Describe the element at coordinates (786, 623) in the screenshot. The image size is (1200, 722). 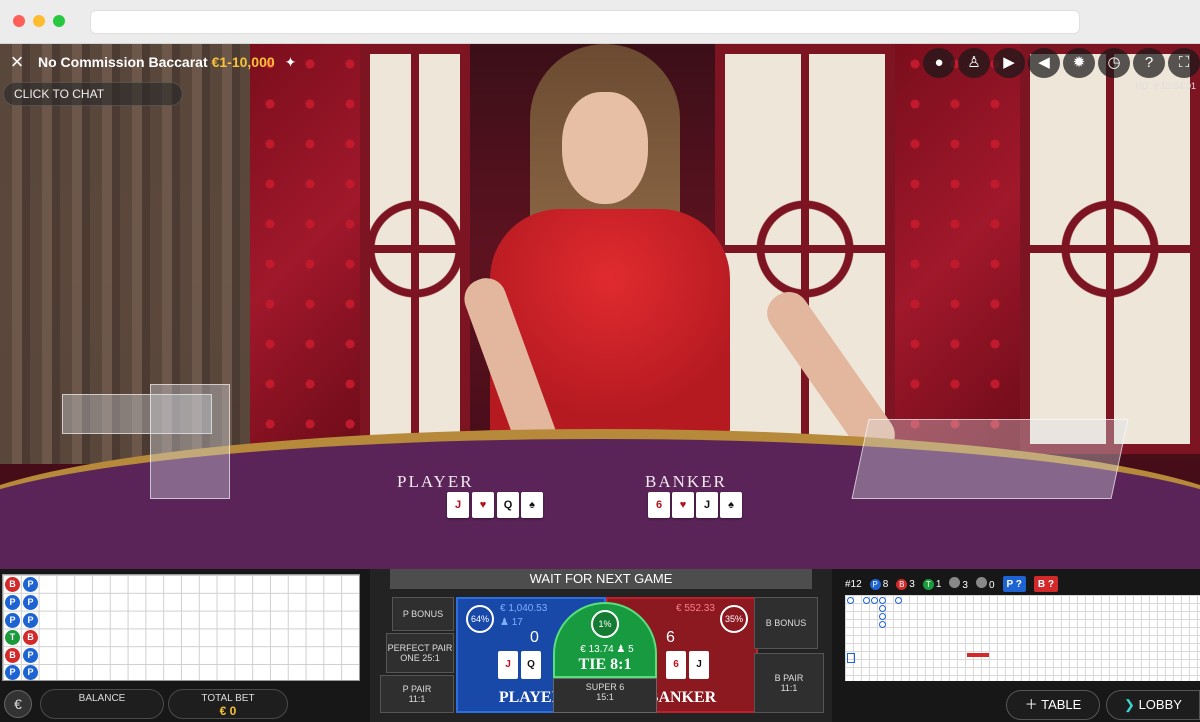
I see `b-bonus-spot: B BONUS` at that location.